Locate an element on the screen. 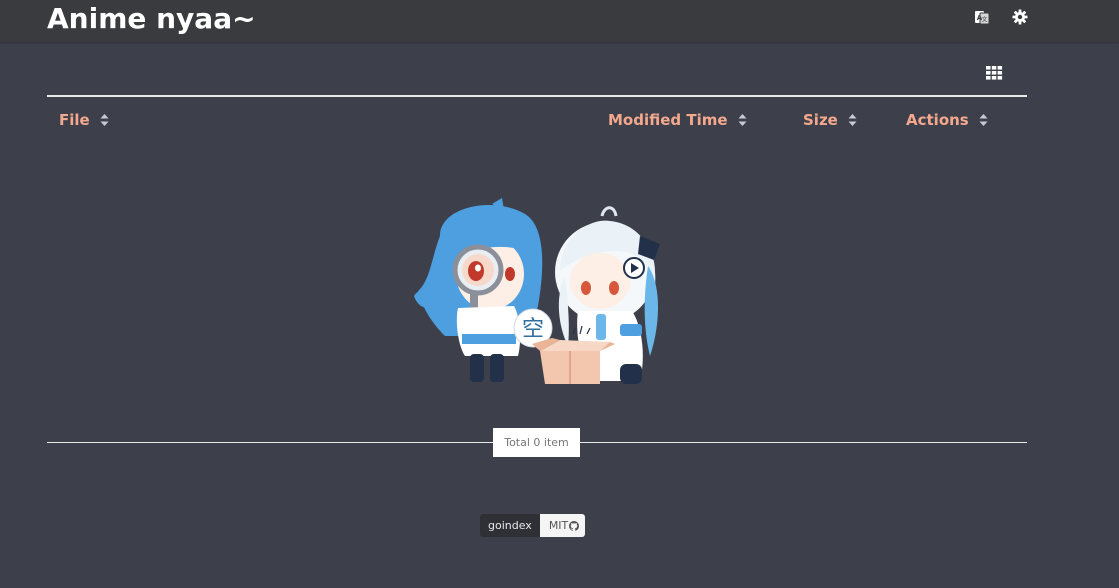 The width and height of the screenshot is (1119, 588). table-top-divider is located at coordinates (537, 96).